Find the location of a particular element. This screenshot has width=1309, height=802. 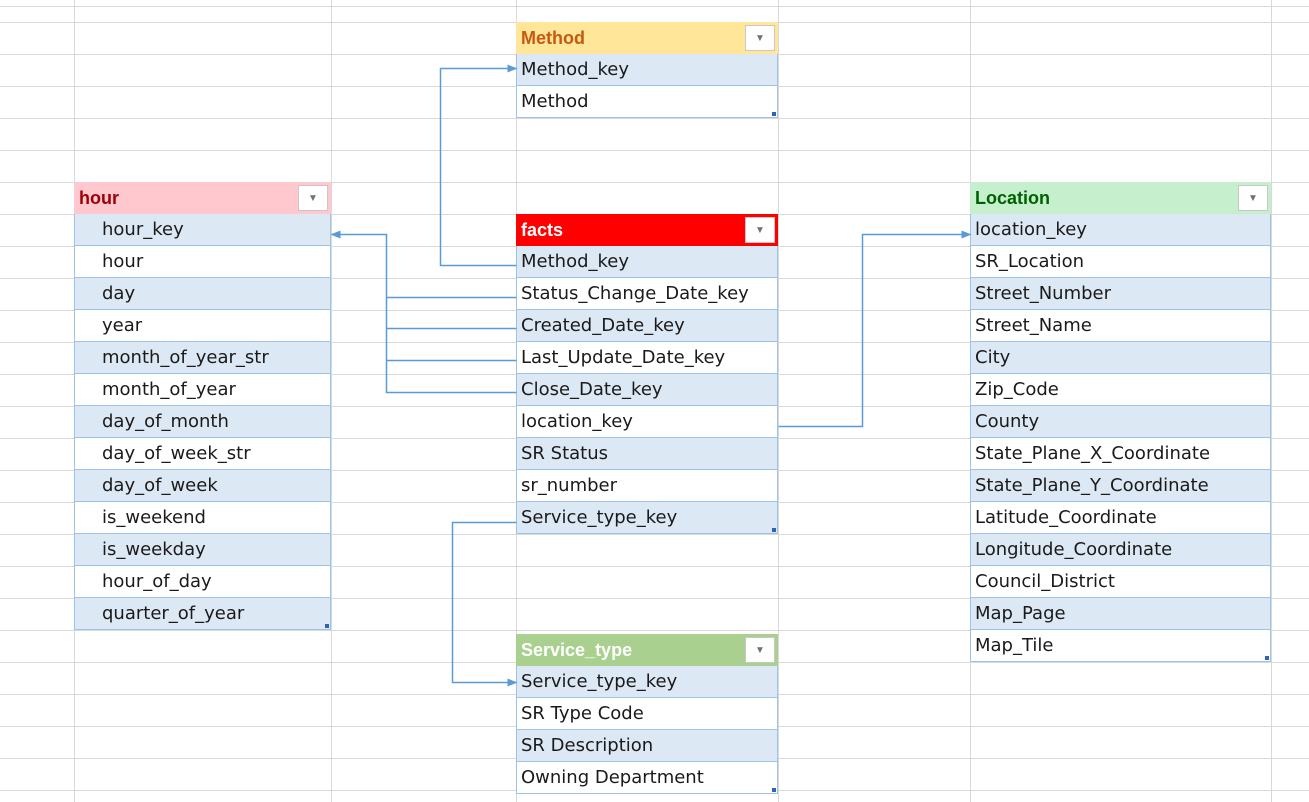

service-type-field-name: SR Description is located at coordinates (587, 745).